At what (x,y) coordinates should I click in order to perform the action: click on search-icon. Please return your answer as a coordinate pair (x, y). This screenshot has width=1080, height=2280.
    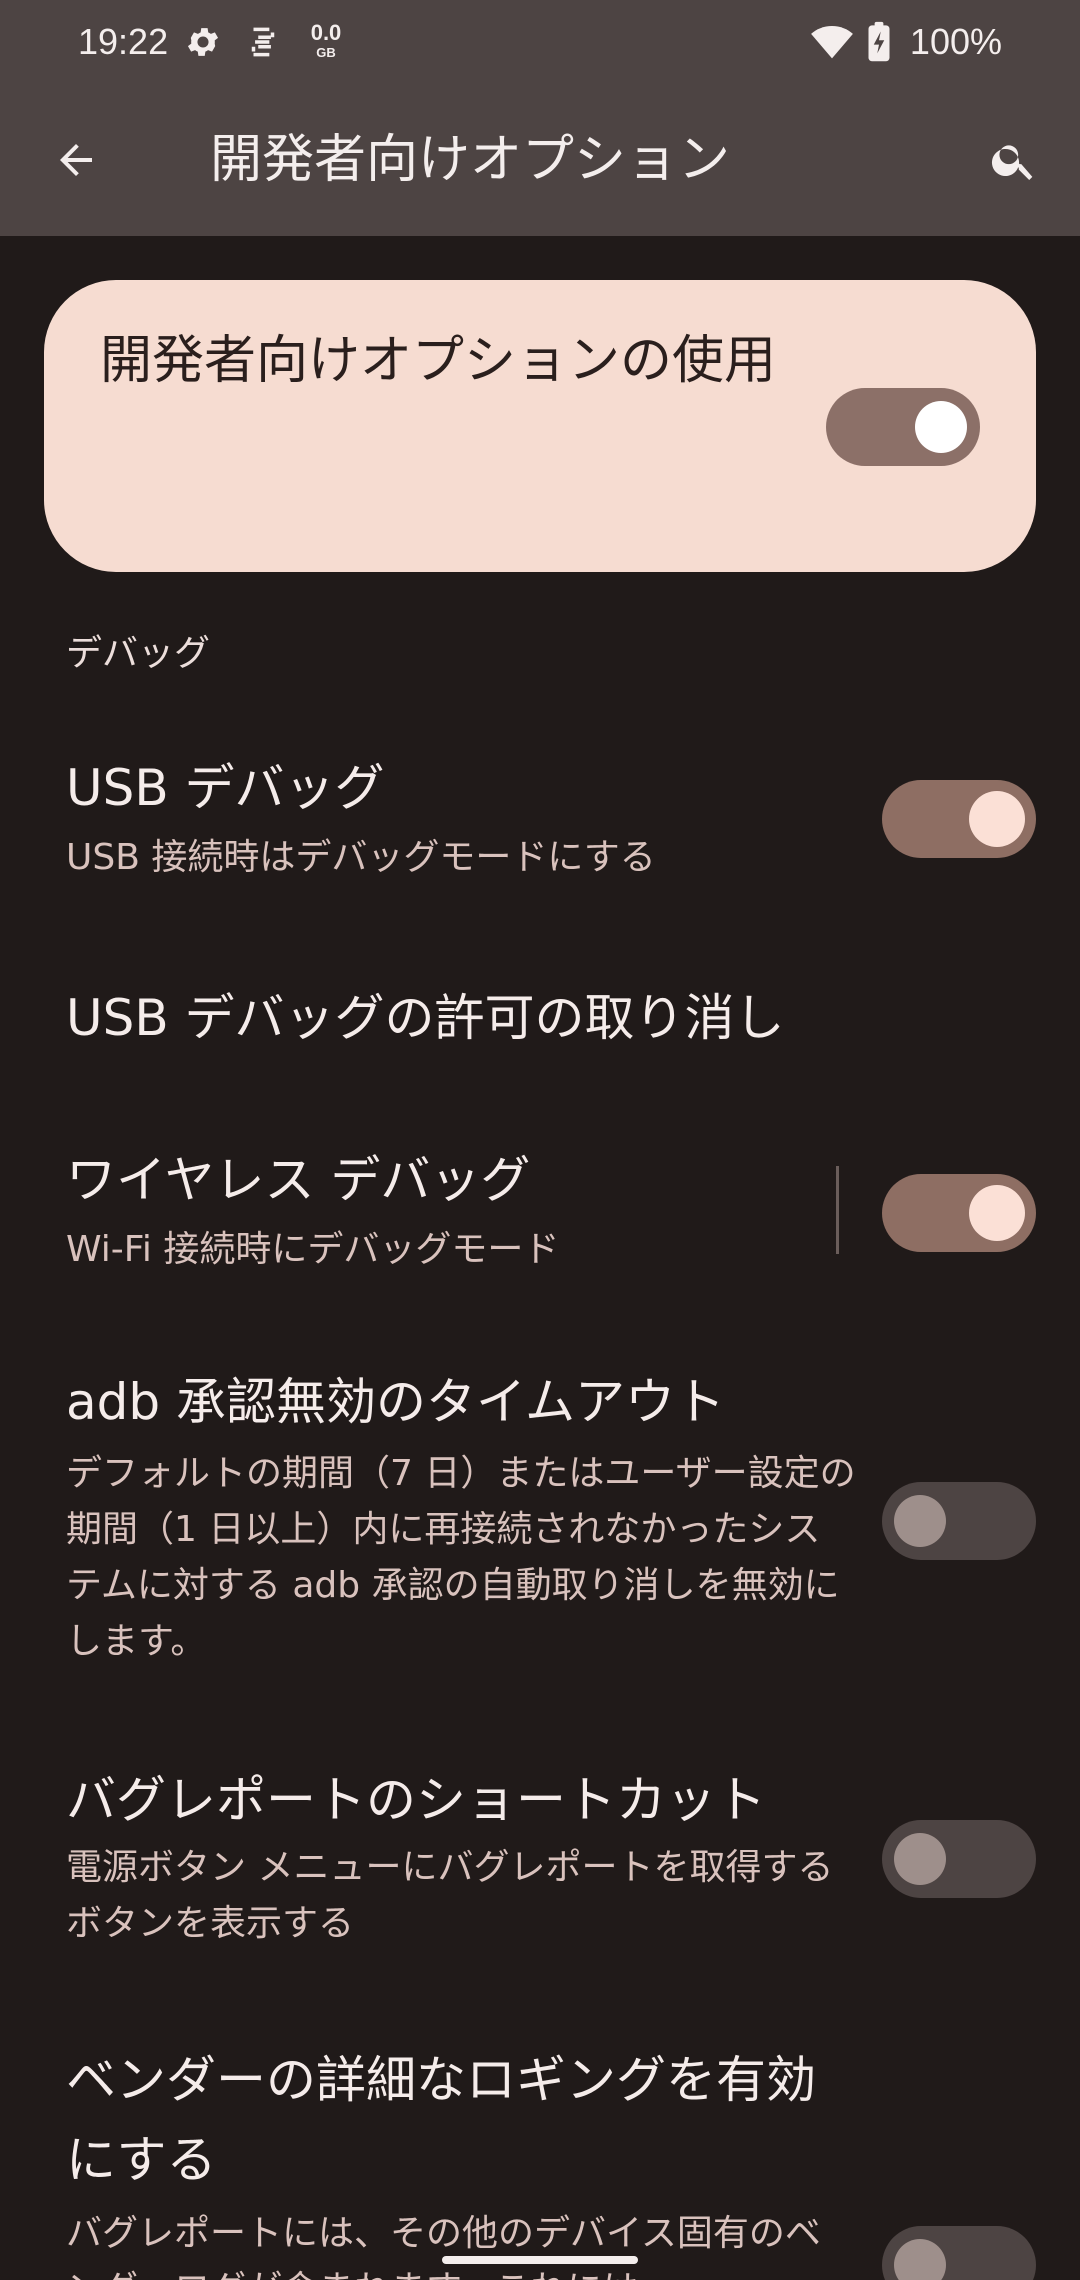
    Looking at the image, I should click on (1012, 162).